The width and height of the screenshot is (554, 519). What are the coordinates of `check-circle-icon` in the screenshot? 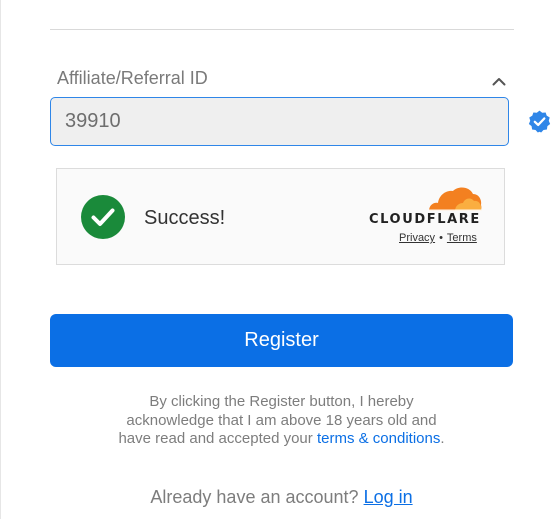 It's located at (103, 217).